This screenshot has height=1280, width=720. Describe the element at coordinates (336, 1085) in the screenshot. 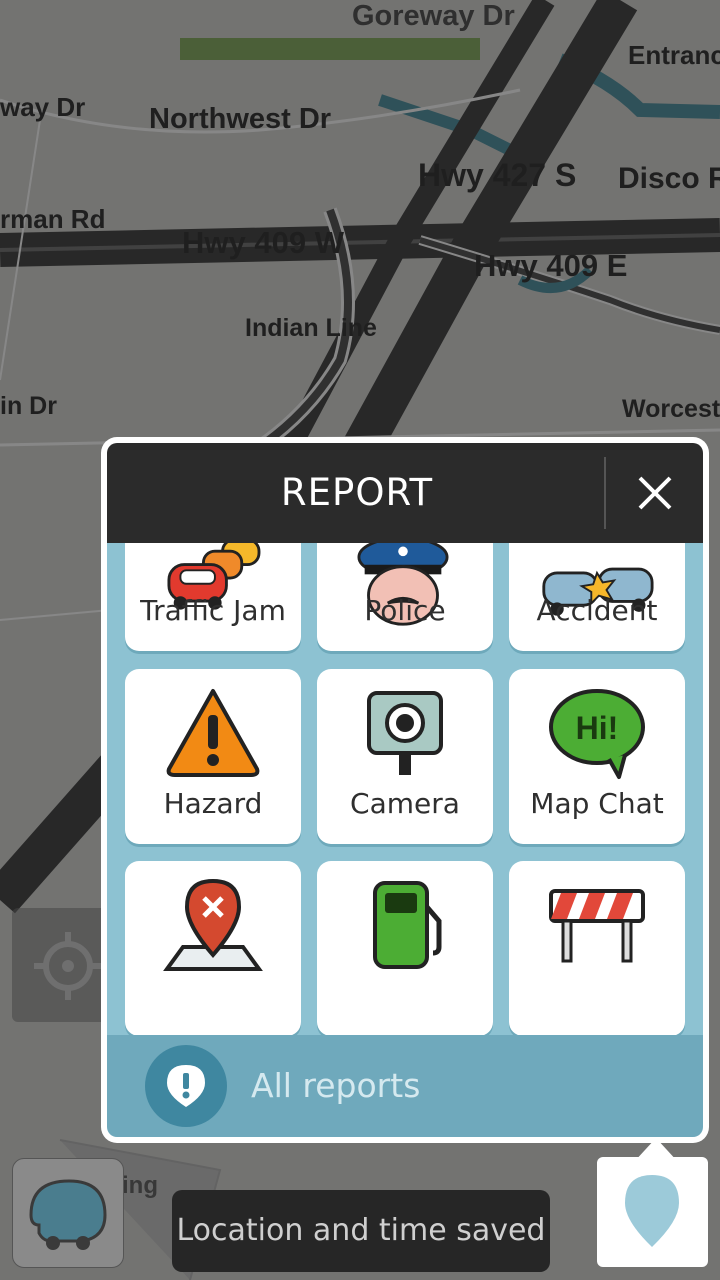

I see `all-reports-label: All reports` at that location.